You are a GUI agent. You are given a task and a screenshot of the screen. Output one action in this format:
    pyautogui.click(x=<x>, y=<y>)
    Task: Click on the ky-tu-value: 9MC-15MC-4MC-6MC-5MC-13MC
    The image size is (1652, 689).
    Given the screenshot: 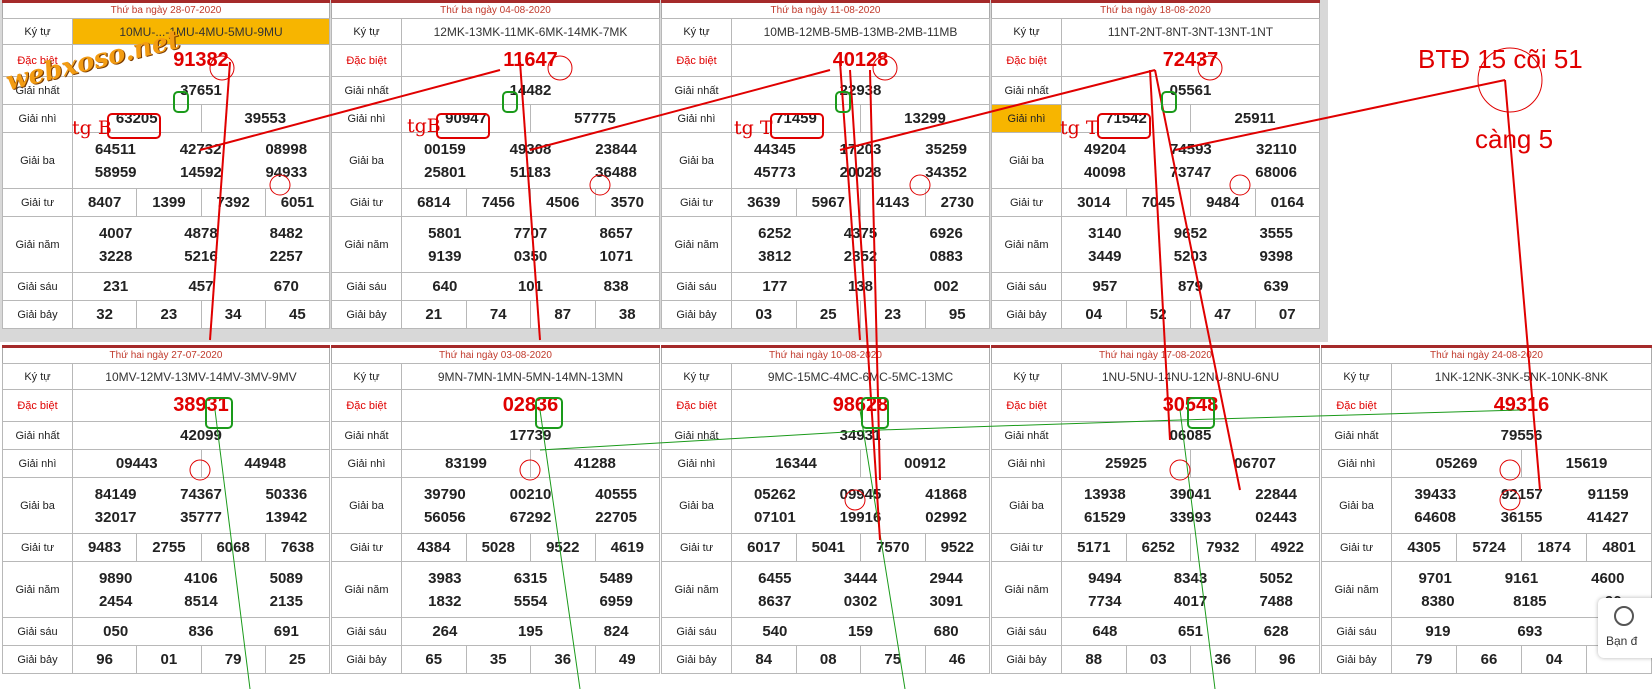 What is the action you would take?
    pyautogui.click(x=860, y=376)
    